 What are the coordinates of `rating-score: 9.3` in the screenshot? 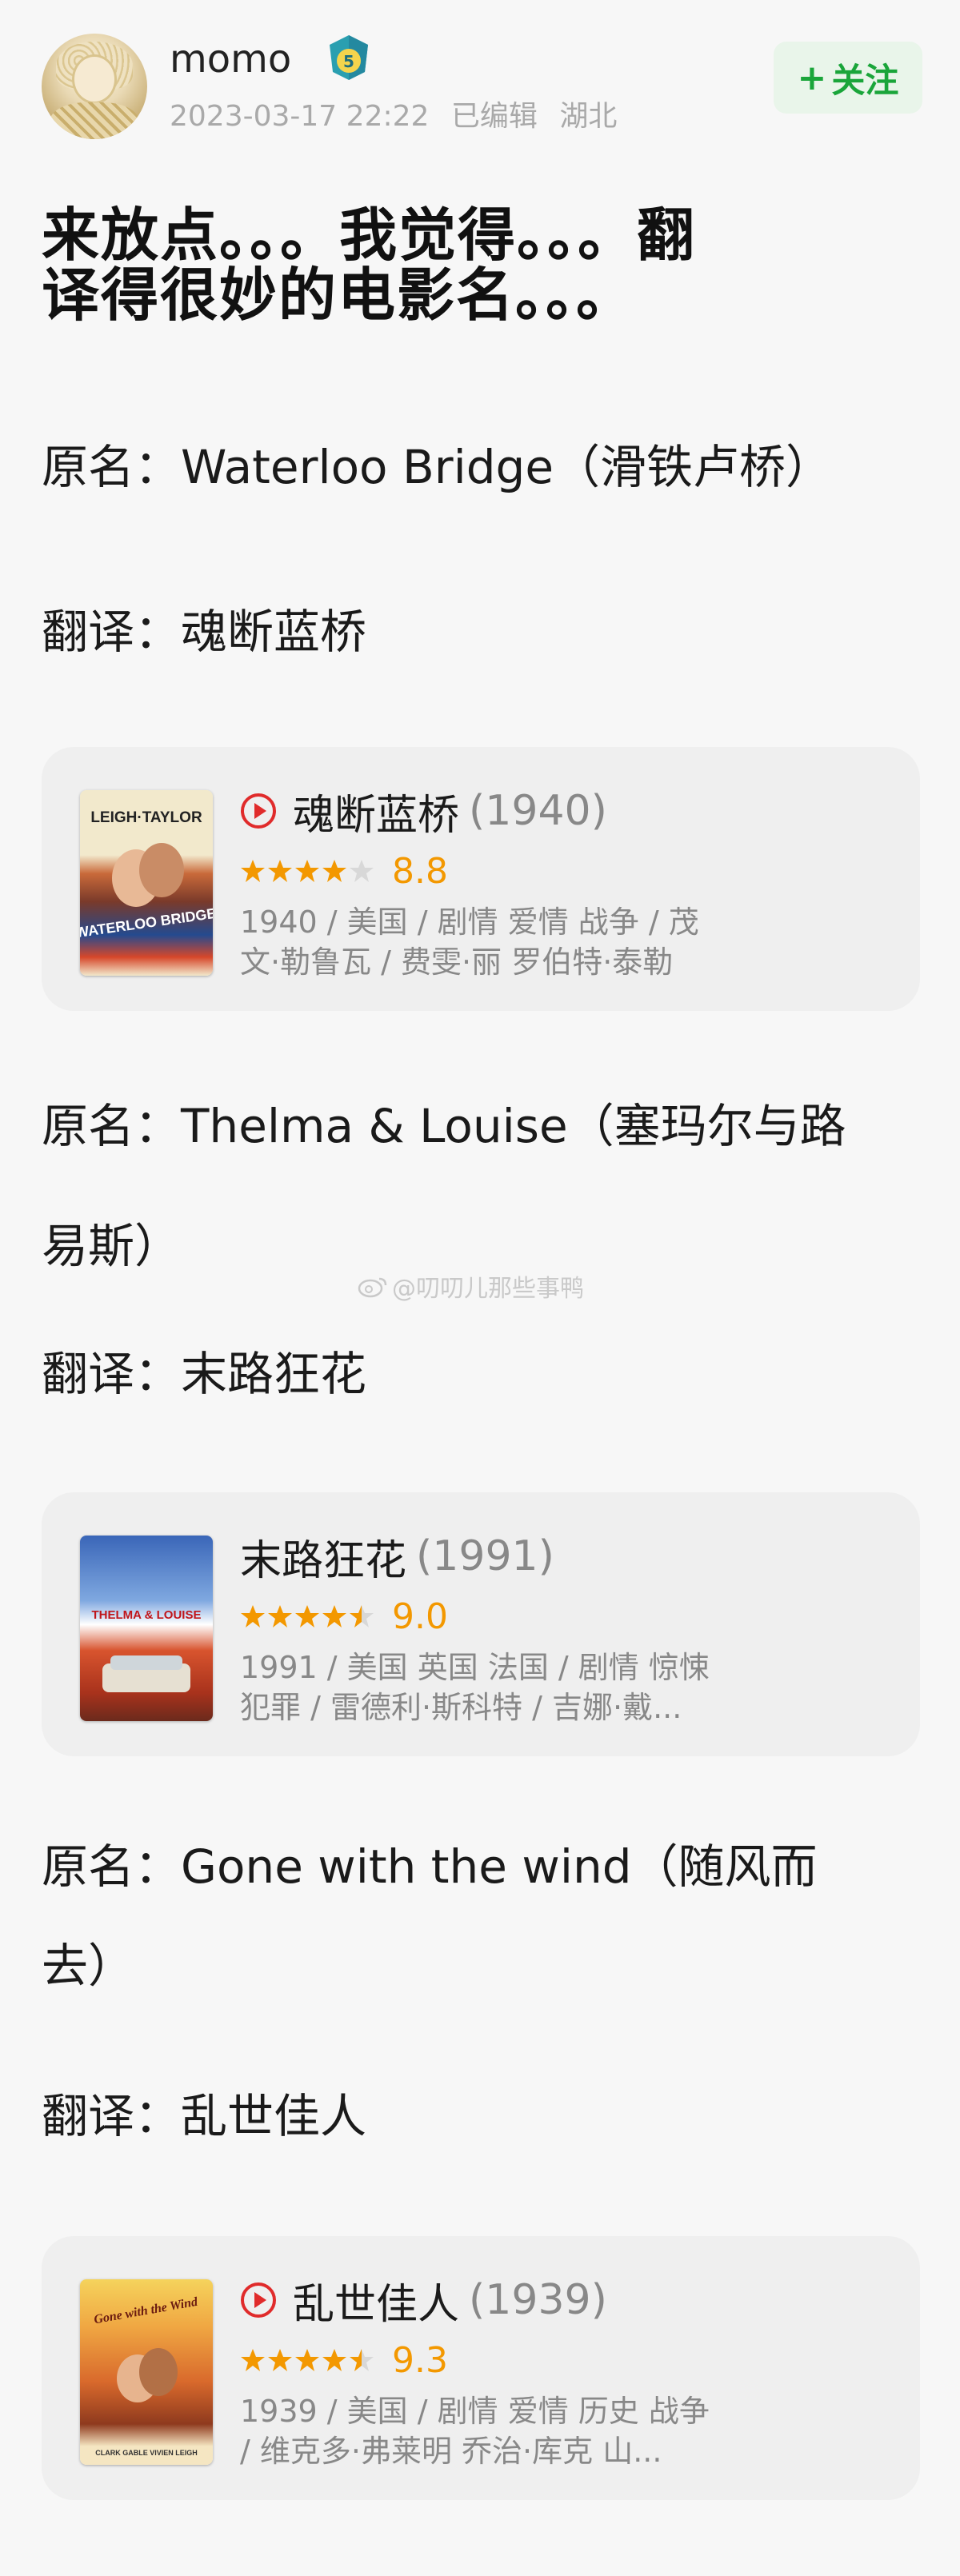 It's located at (420, 2360).